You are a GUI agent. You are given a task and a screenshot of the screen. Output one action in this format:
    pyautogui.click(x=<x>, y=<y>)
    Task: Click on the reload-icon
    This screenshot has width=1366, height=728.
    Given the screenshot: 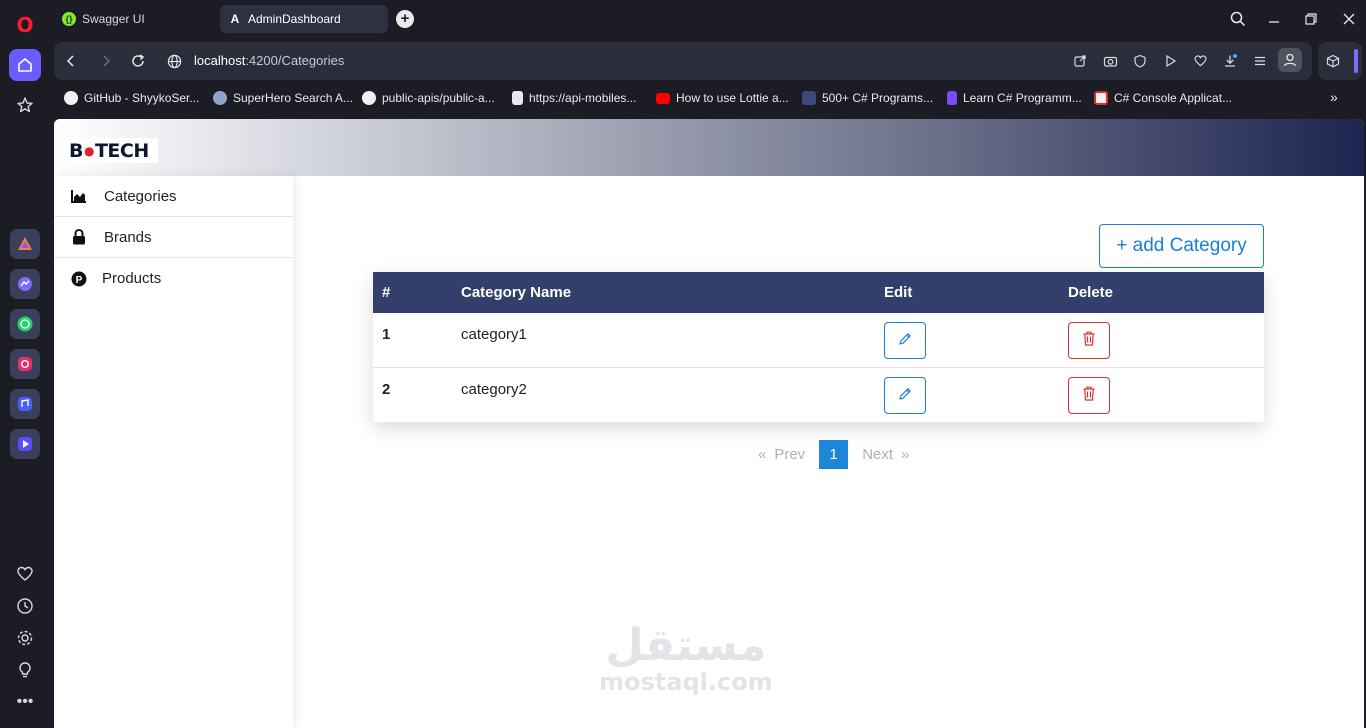 What is the action you would take?
    pyautogui.click(x=138, y=61)
    